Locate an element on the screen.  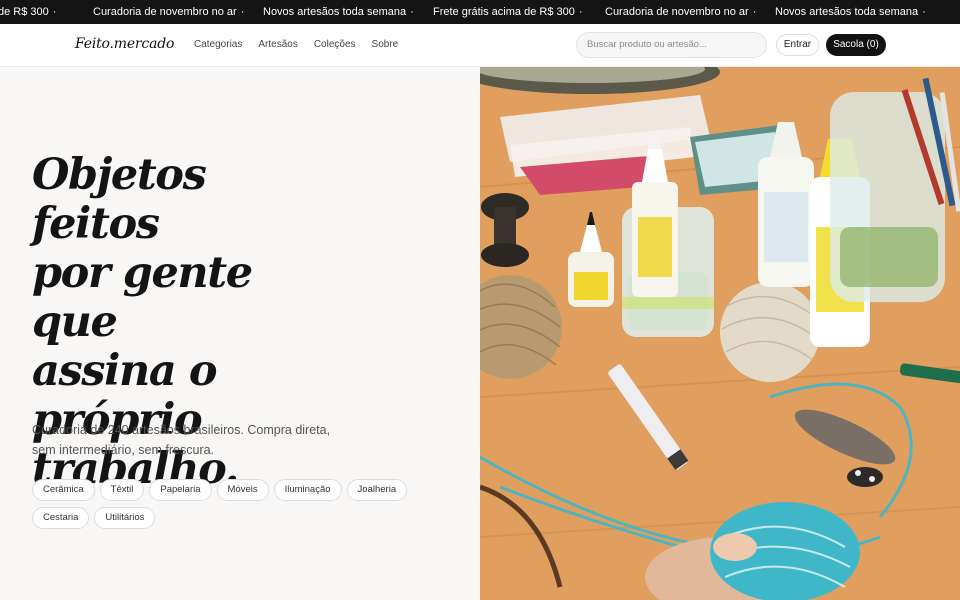
chip-textil: Têxtil is located at coordinates (122, 490).